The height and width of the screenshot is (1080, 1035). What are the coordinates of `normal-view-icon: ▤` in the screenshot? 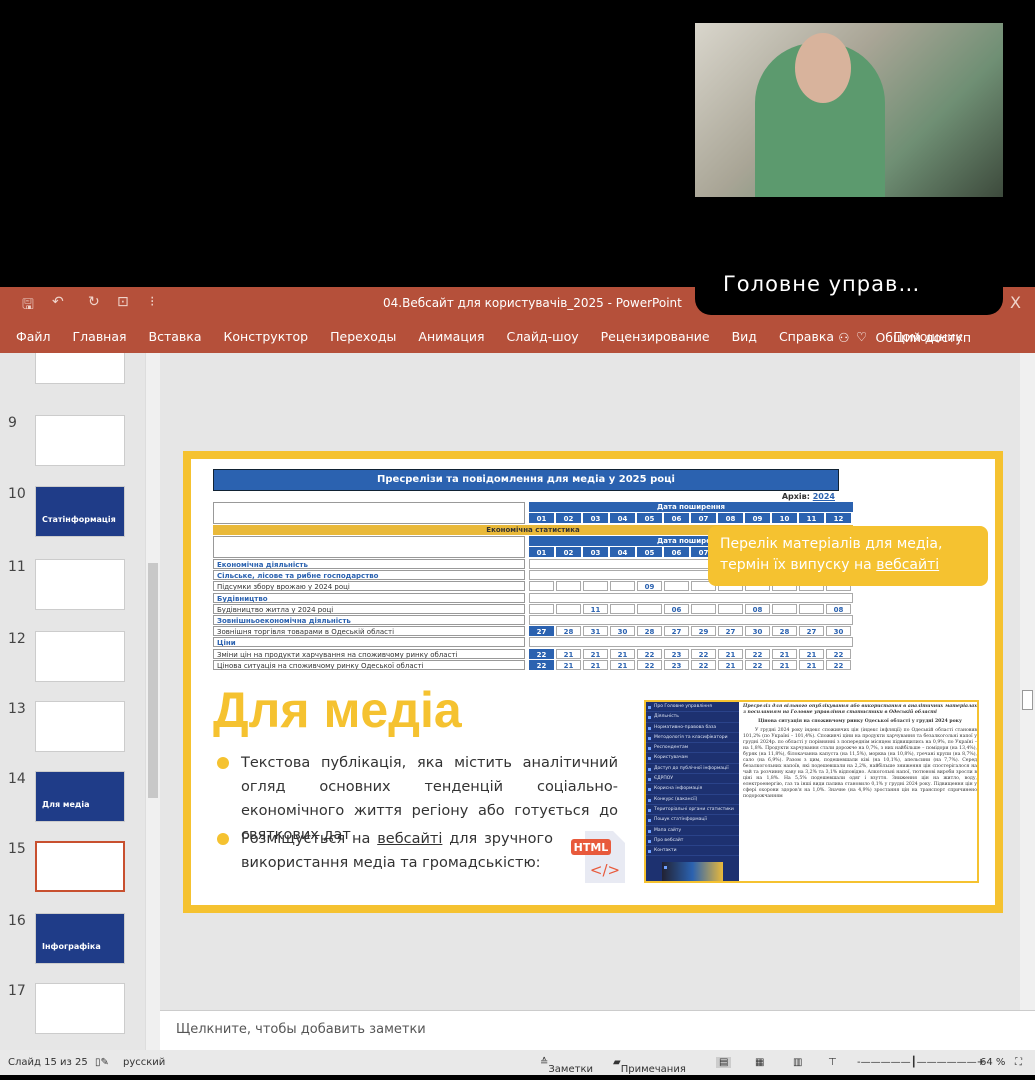 It's located at (724, 1062).